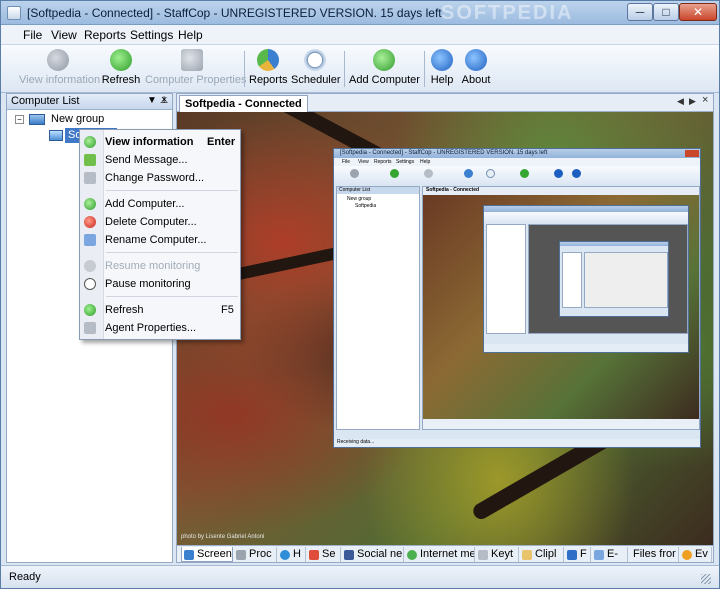 The image size is (720, 589). Describe the element at coordinates (705, 100) in the screenshot. I see `tab-close-icon: ×` at that location.